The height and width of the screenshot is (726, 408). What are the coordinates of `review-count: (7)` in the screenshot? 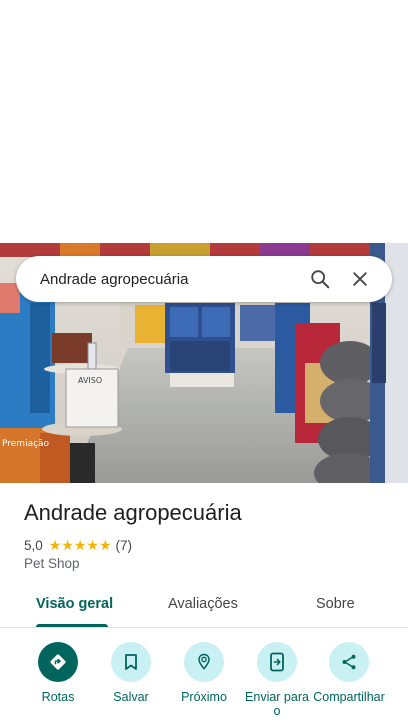 It's located at (124, 545).